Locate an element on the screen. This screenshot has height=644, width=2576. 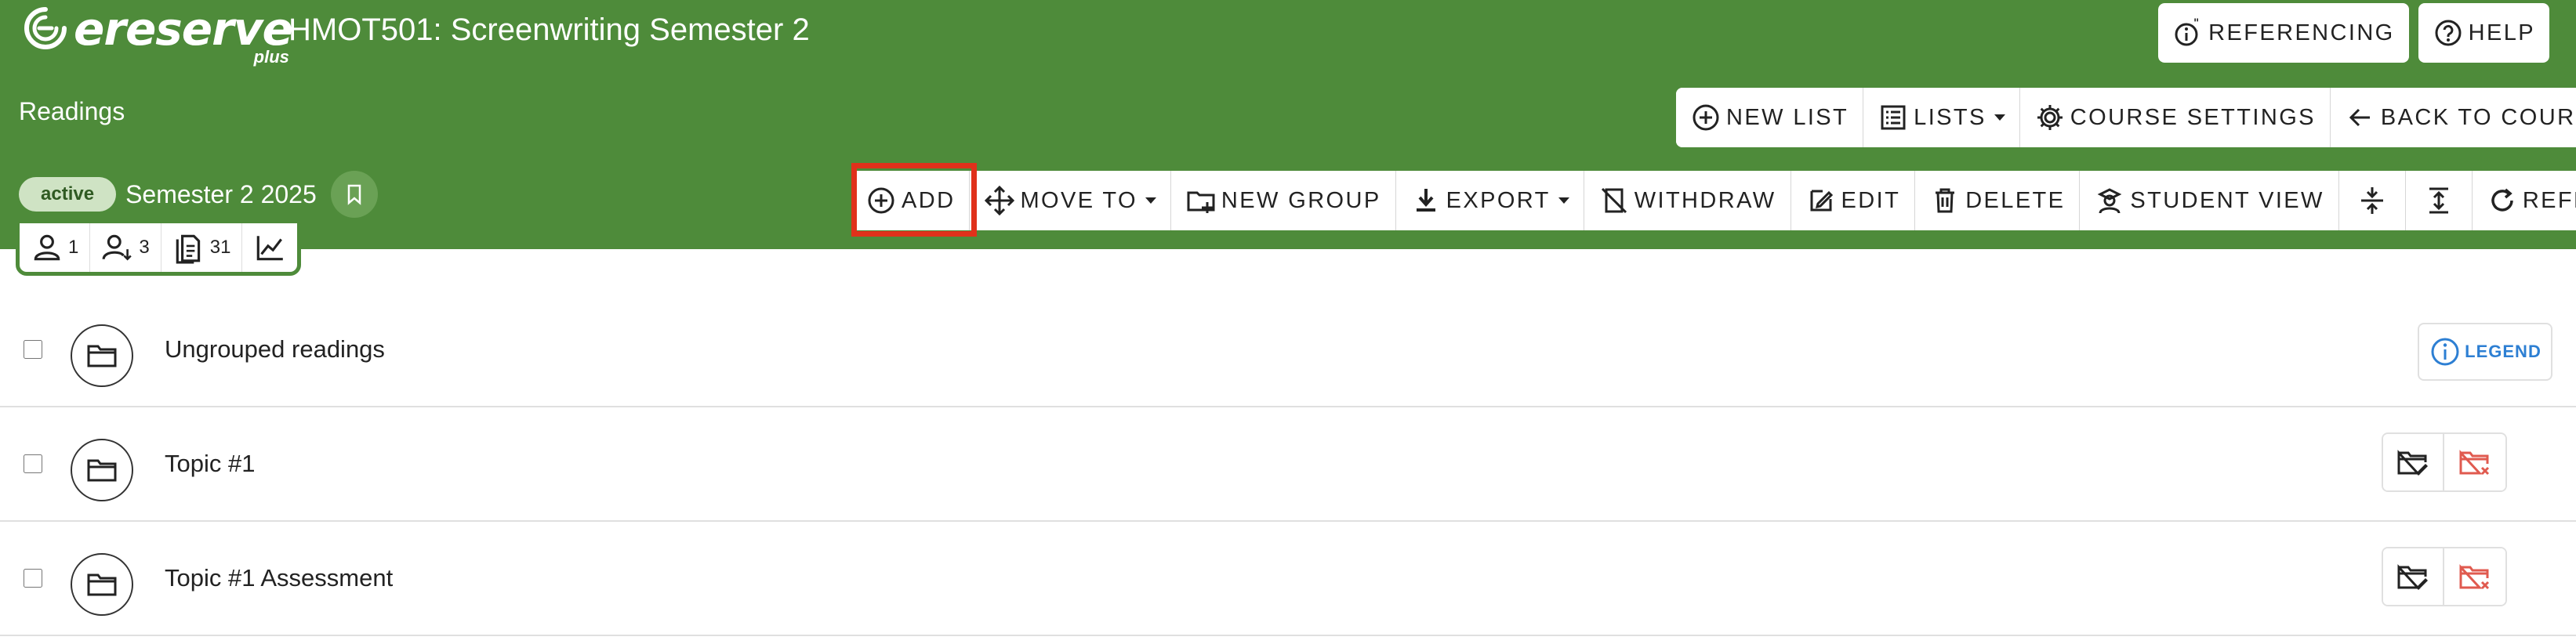
new-folder-icon is located at coordinates (1201, 202).